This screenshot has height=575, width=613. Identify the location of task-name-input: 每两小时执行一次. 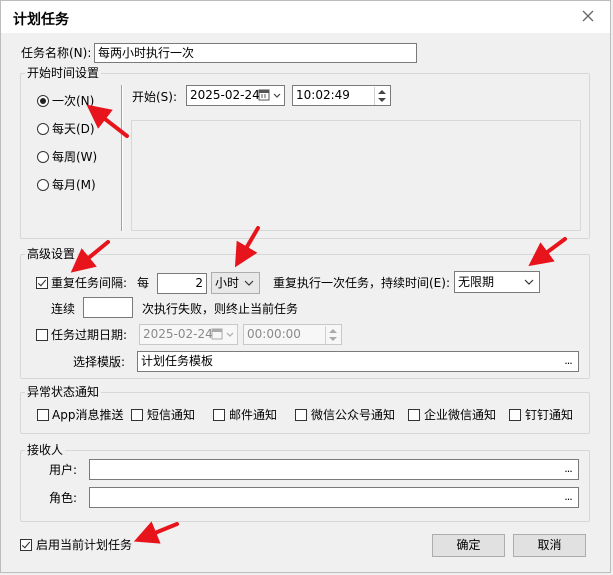
(255, 53).